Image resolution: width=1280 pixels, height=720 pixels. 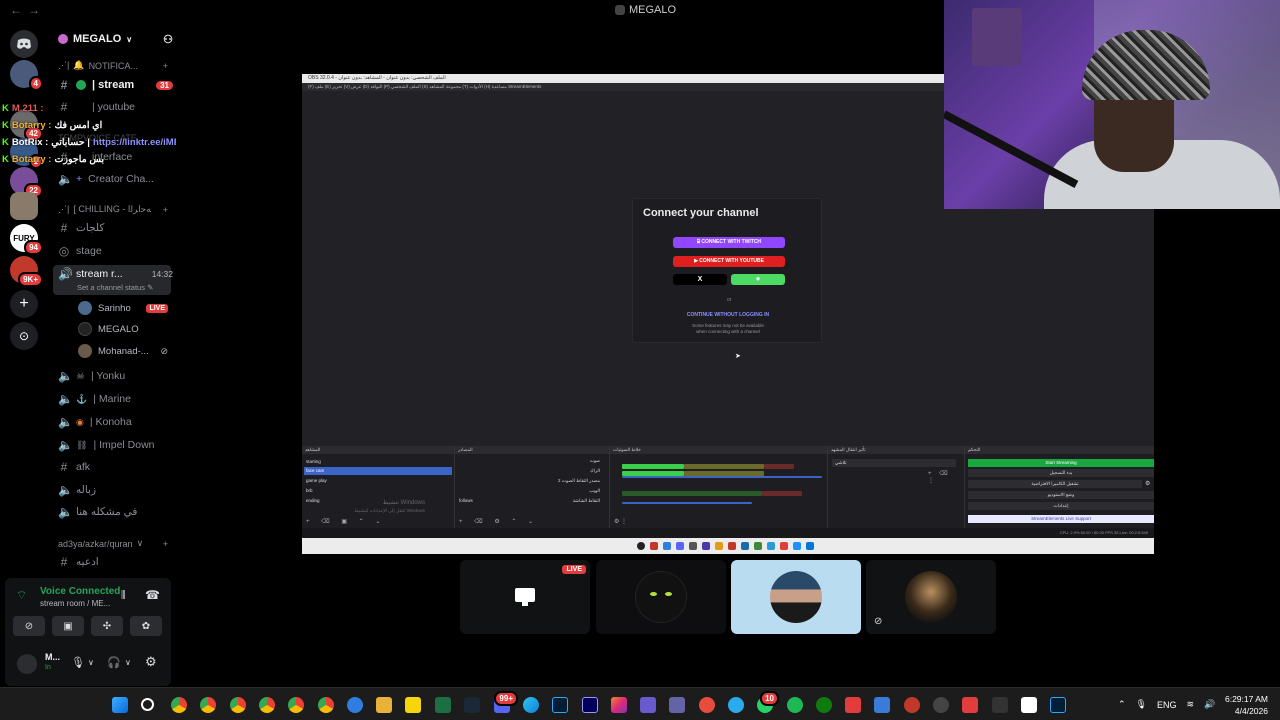 I want to click on mixer-toolbar: ⚙ ⋮, so click(x=620, y=521).